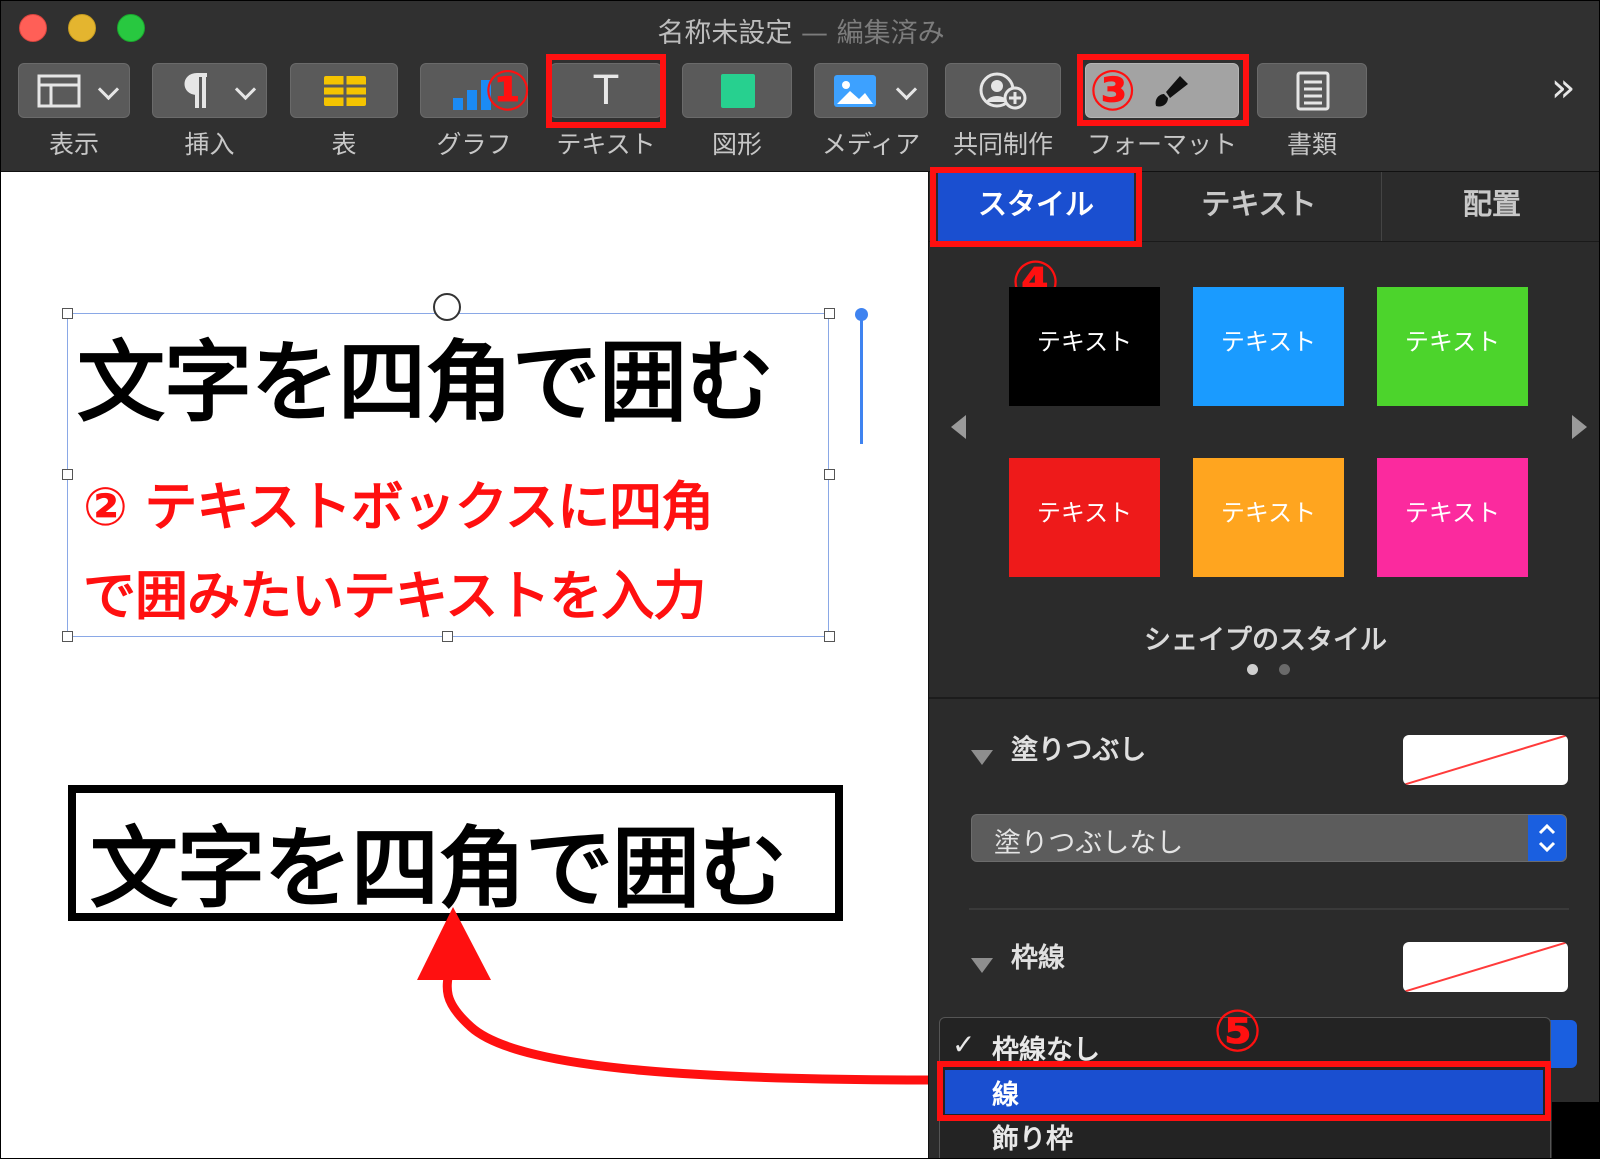 The image size is (1600, 1159). Describe the element at coordinates (1079, 750) in the screenshot. I see `fill-title: 塗りつぶし` at that location.